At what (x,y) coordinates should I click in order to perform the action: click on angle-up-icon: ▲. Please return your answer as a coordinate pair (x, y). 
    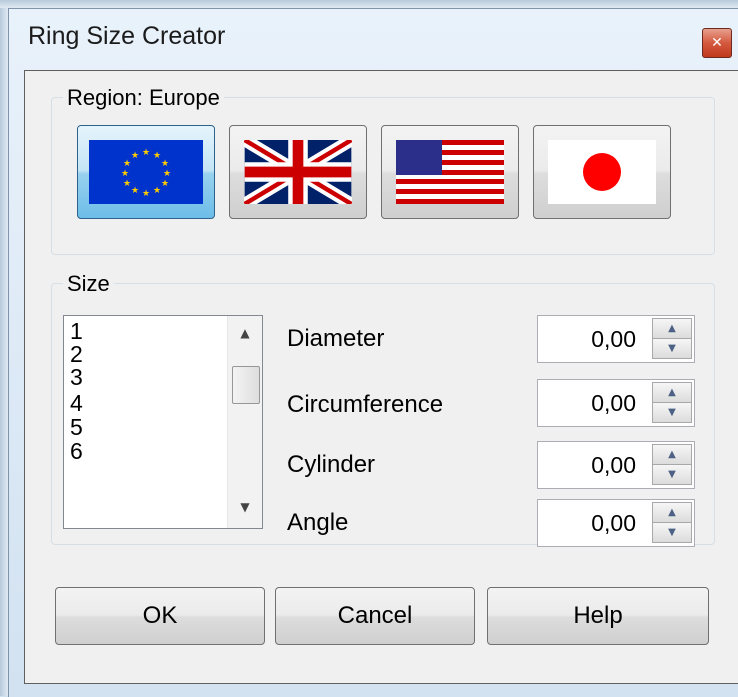
    Looking at the image, I should click on (672, 512).